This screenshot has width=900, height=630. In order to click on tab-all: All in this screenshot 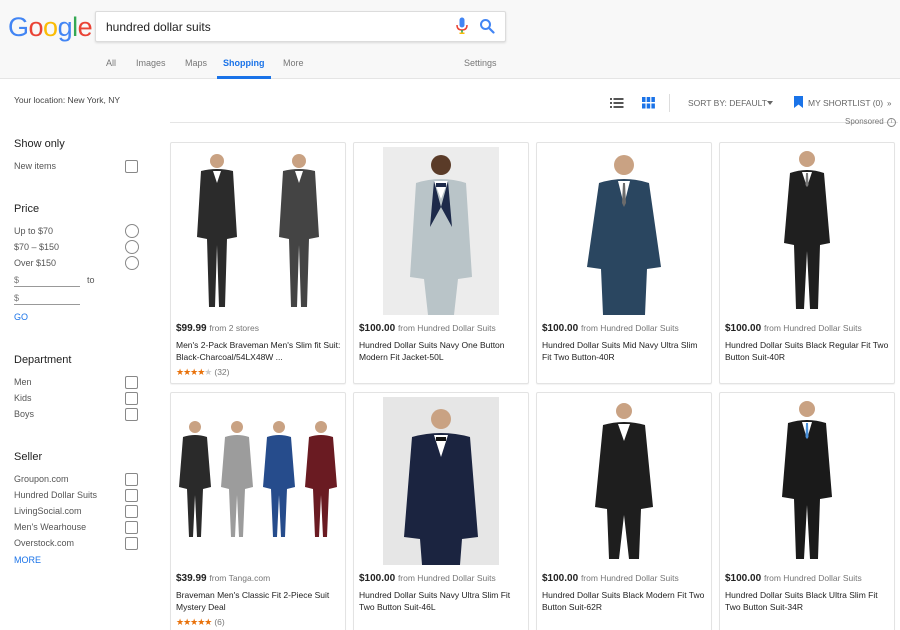, I will do `click(111, 67)`.